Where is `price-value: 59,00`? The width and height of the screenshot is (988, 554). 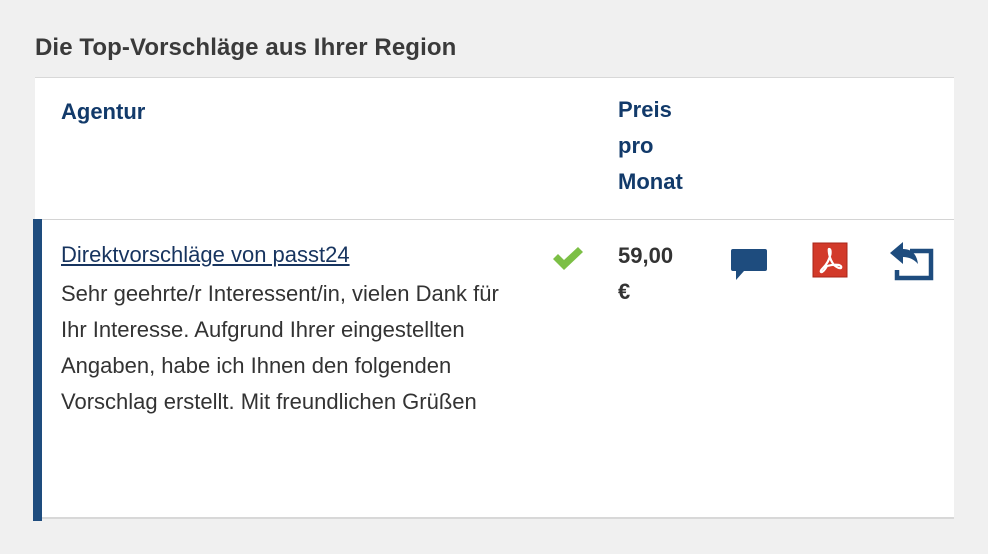 price-value: 59,00 is located at coordinates (646, 255).